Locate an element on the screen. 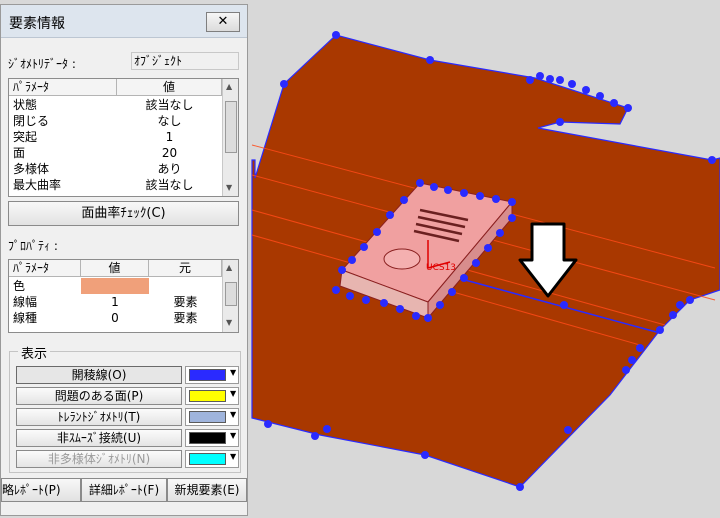  display-group-legend: 表示 is located at coordinates (34, 352).